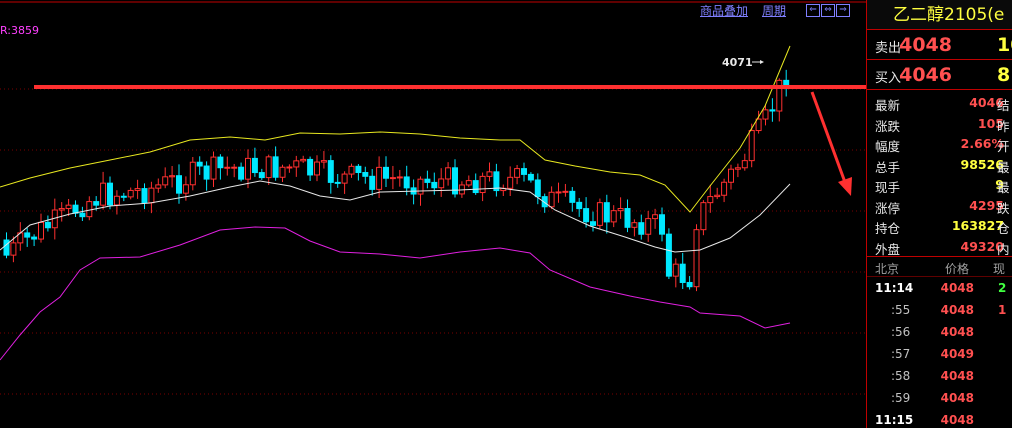  Describe the element at coordinates (982, 143) in the screenshot. I see `stat-value: 2.66%` at that location.